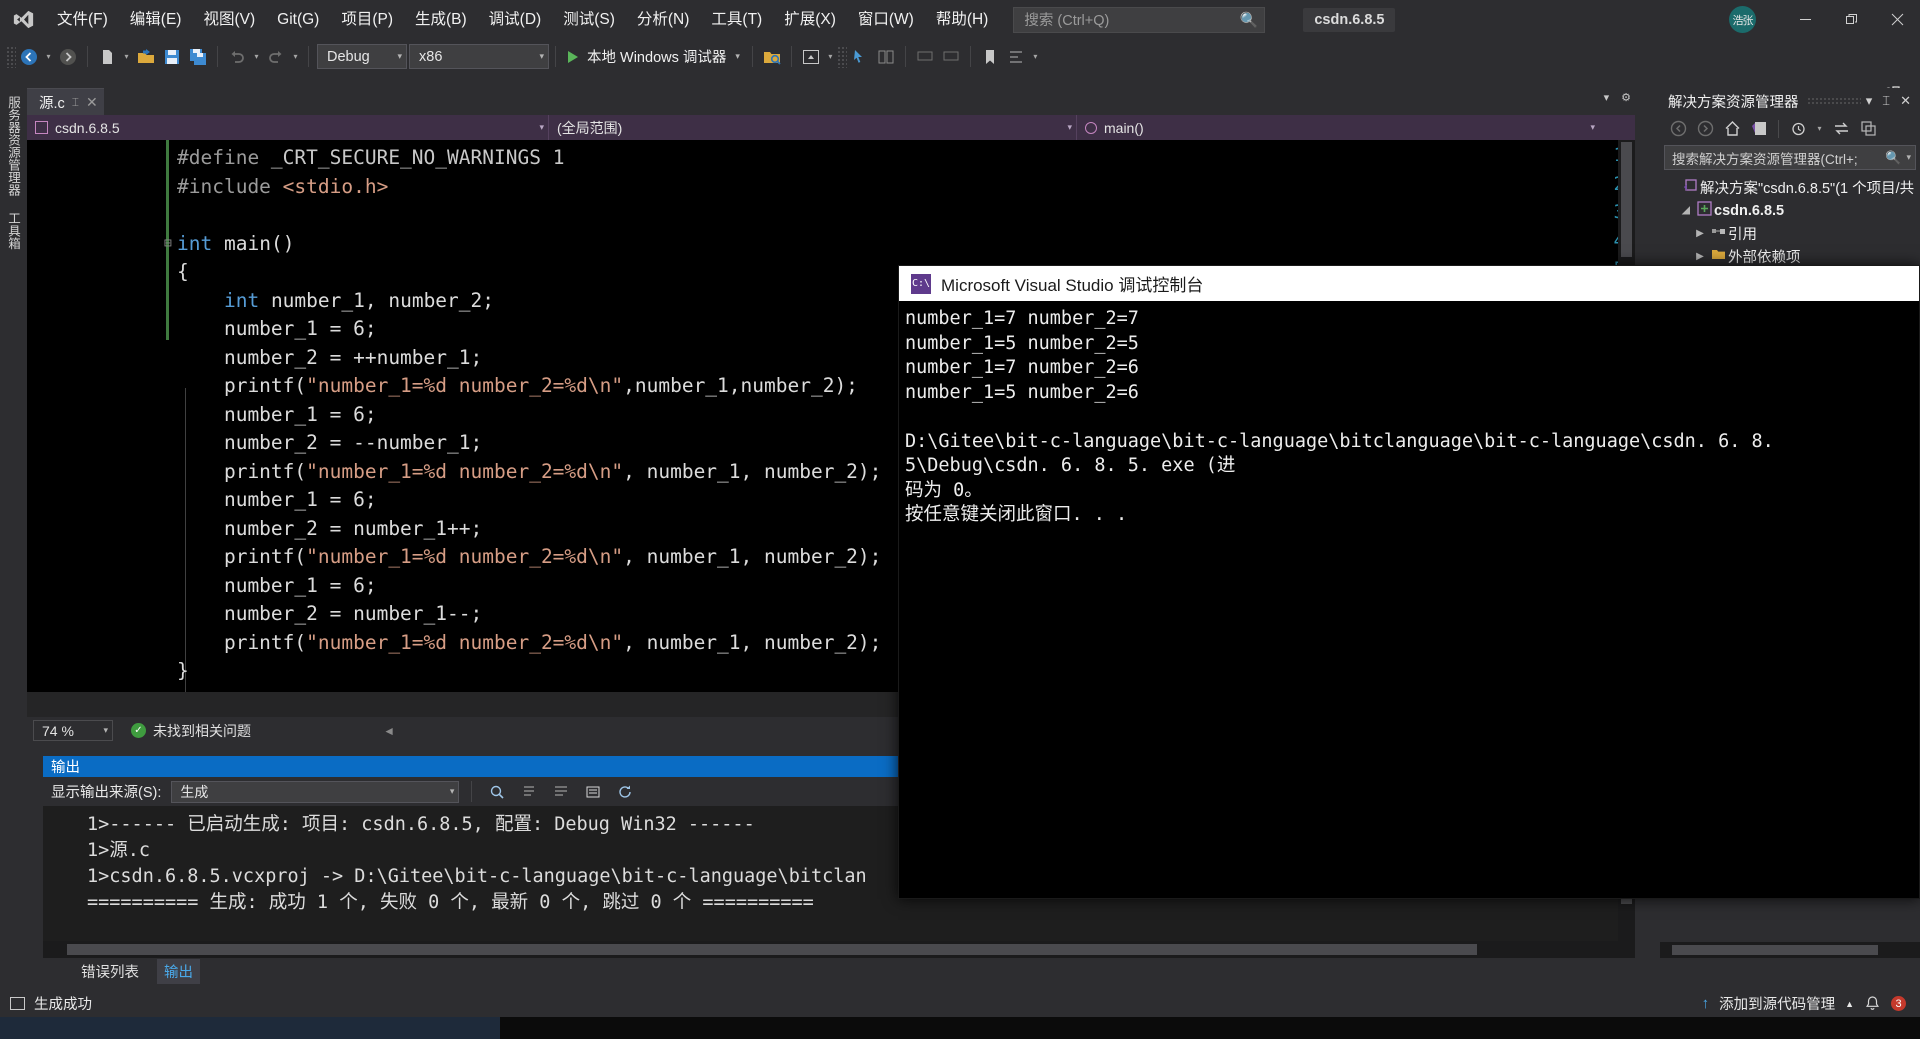 The width and height of the screenshot is (1920, 1039). I want to click on navigate-forward-icon, so click(68, 57).